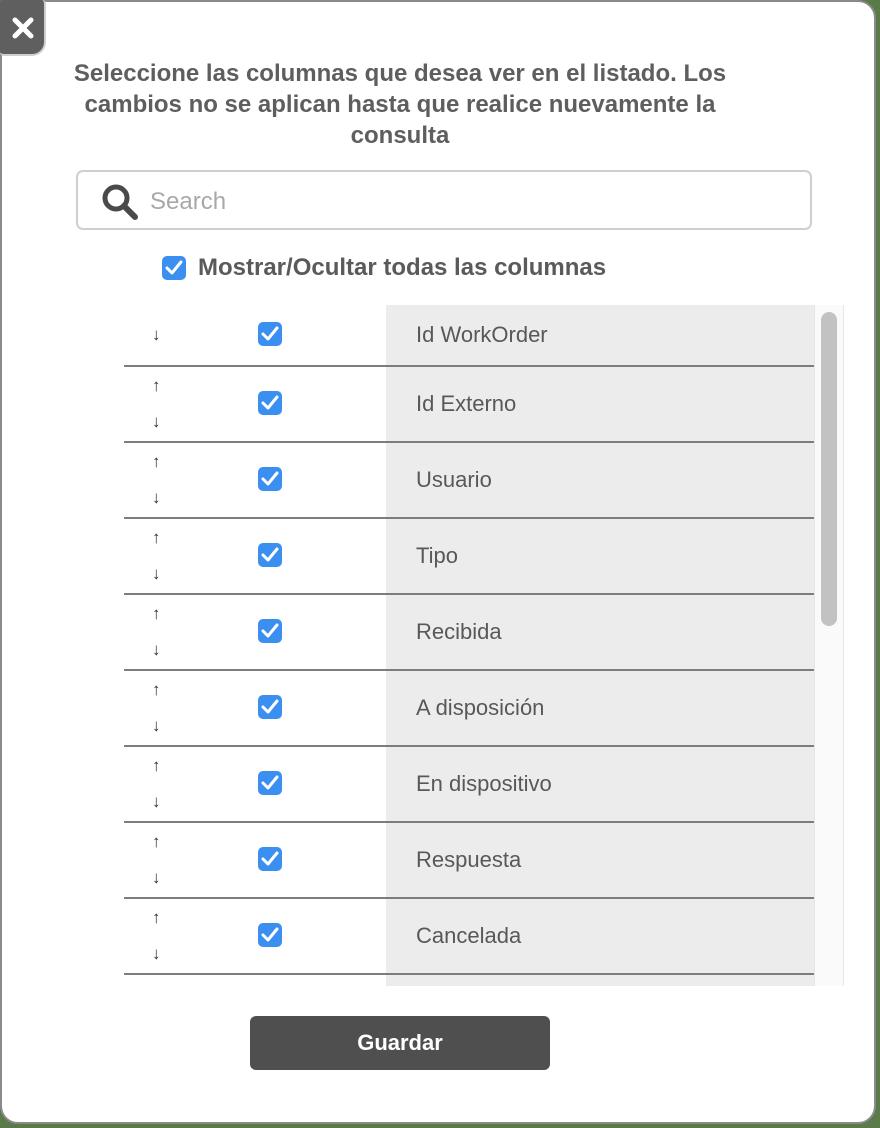 This screenshot has width=880, height=1128. I want to click on column-row: ↑ ↓ A disposición, so click(469, 709).